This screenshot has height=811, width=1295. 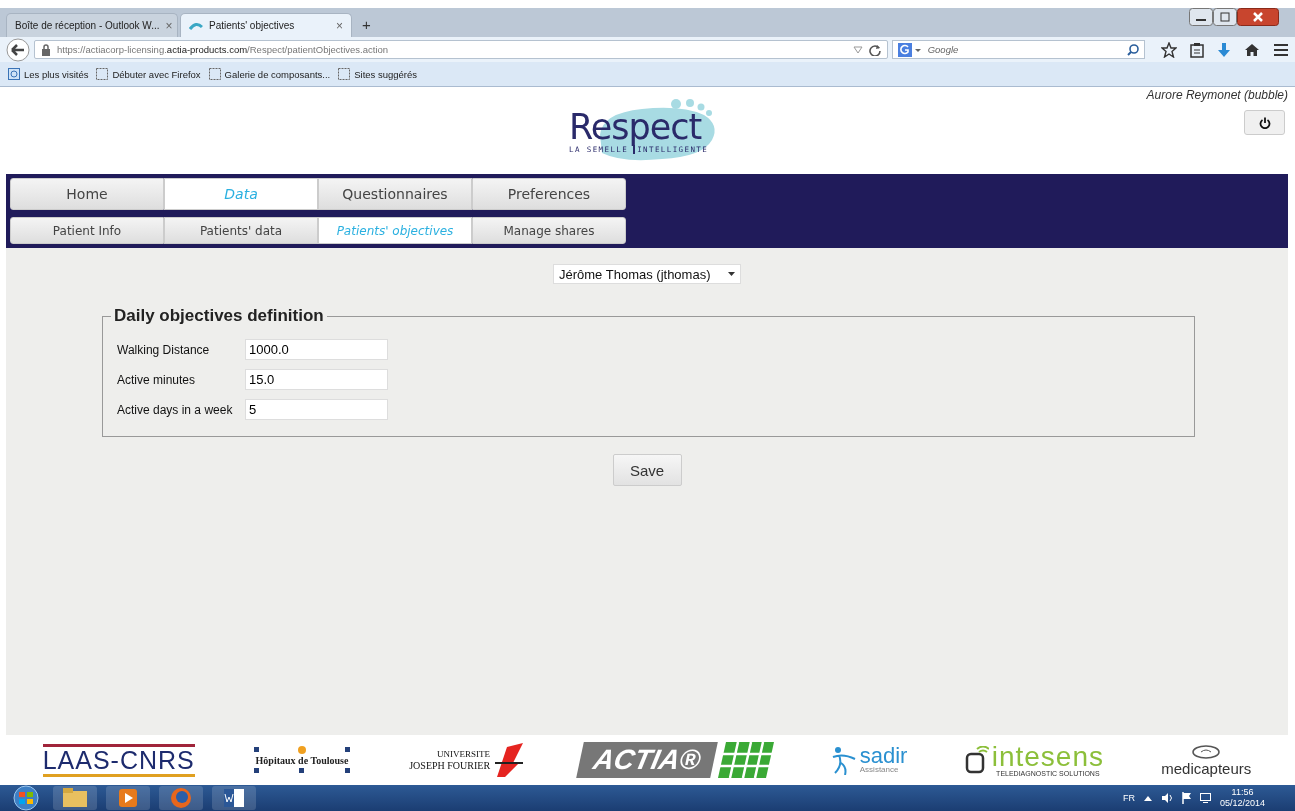 I want to click on patient-dropdown: Jérôme Thomas (jthomas), so click(x=647, y=274).